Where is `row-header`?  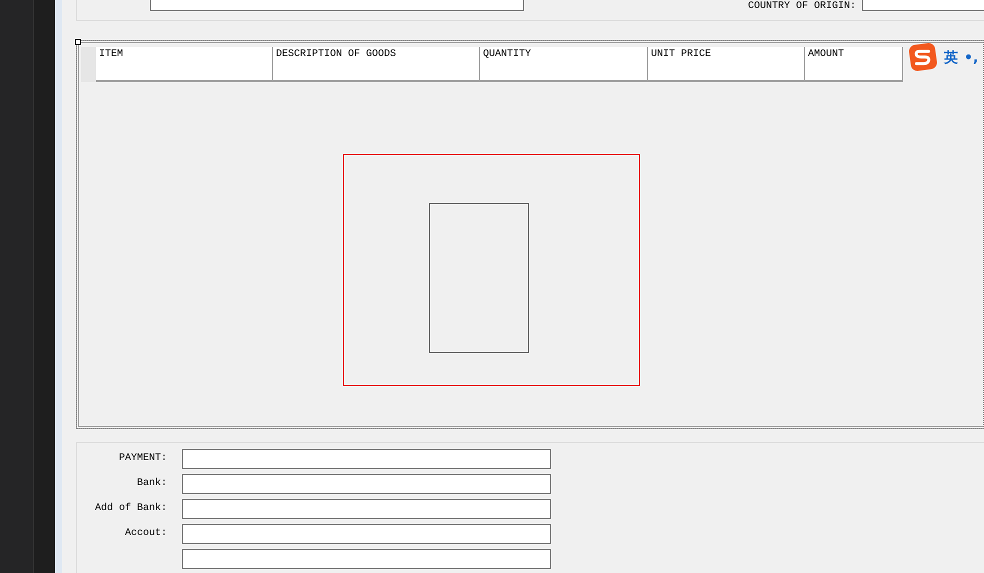
row-header is located at coordinates (88, 64).